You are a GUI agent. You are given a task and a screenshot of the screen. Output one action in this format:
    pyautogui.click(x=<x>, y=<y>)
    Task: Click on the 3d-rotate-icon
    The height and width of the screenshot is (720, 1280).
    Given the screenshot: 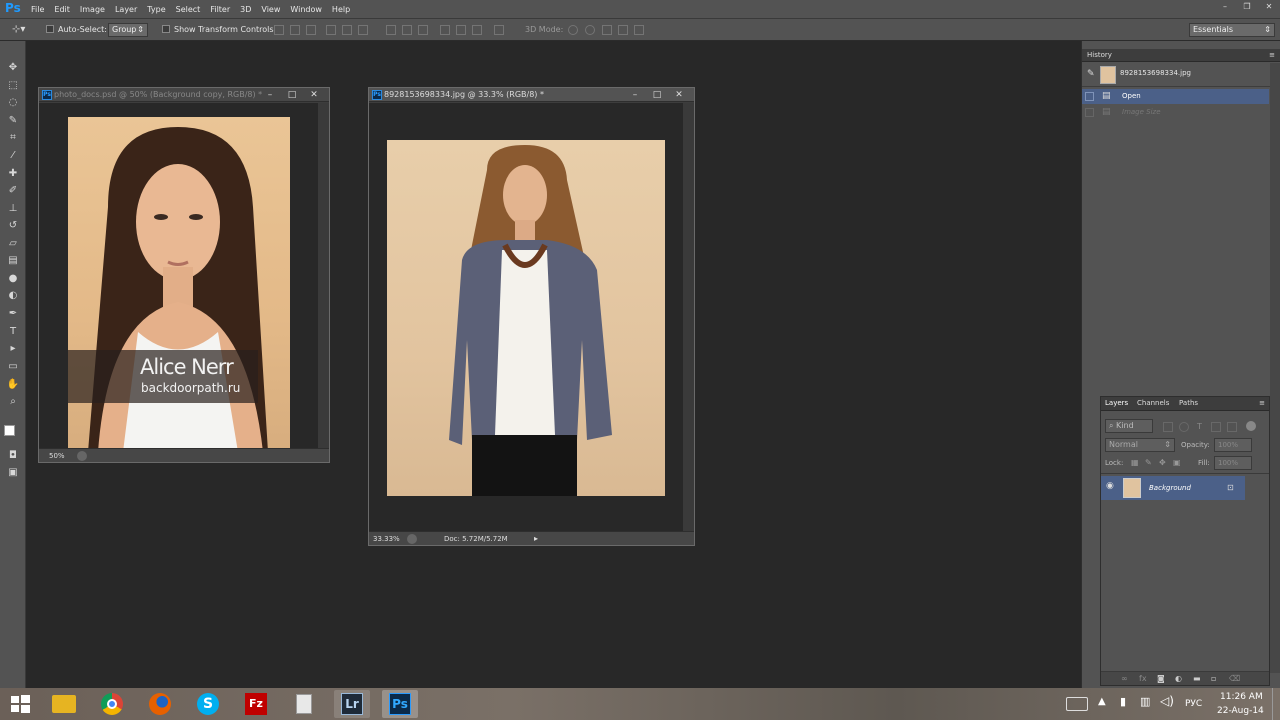 What is the action you would take?
    pyautogui.click(x=573, y=30)
    